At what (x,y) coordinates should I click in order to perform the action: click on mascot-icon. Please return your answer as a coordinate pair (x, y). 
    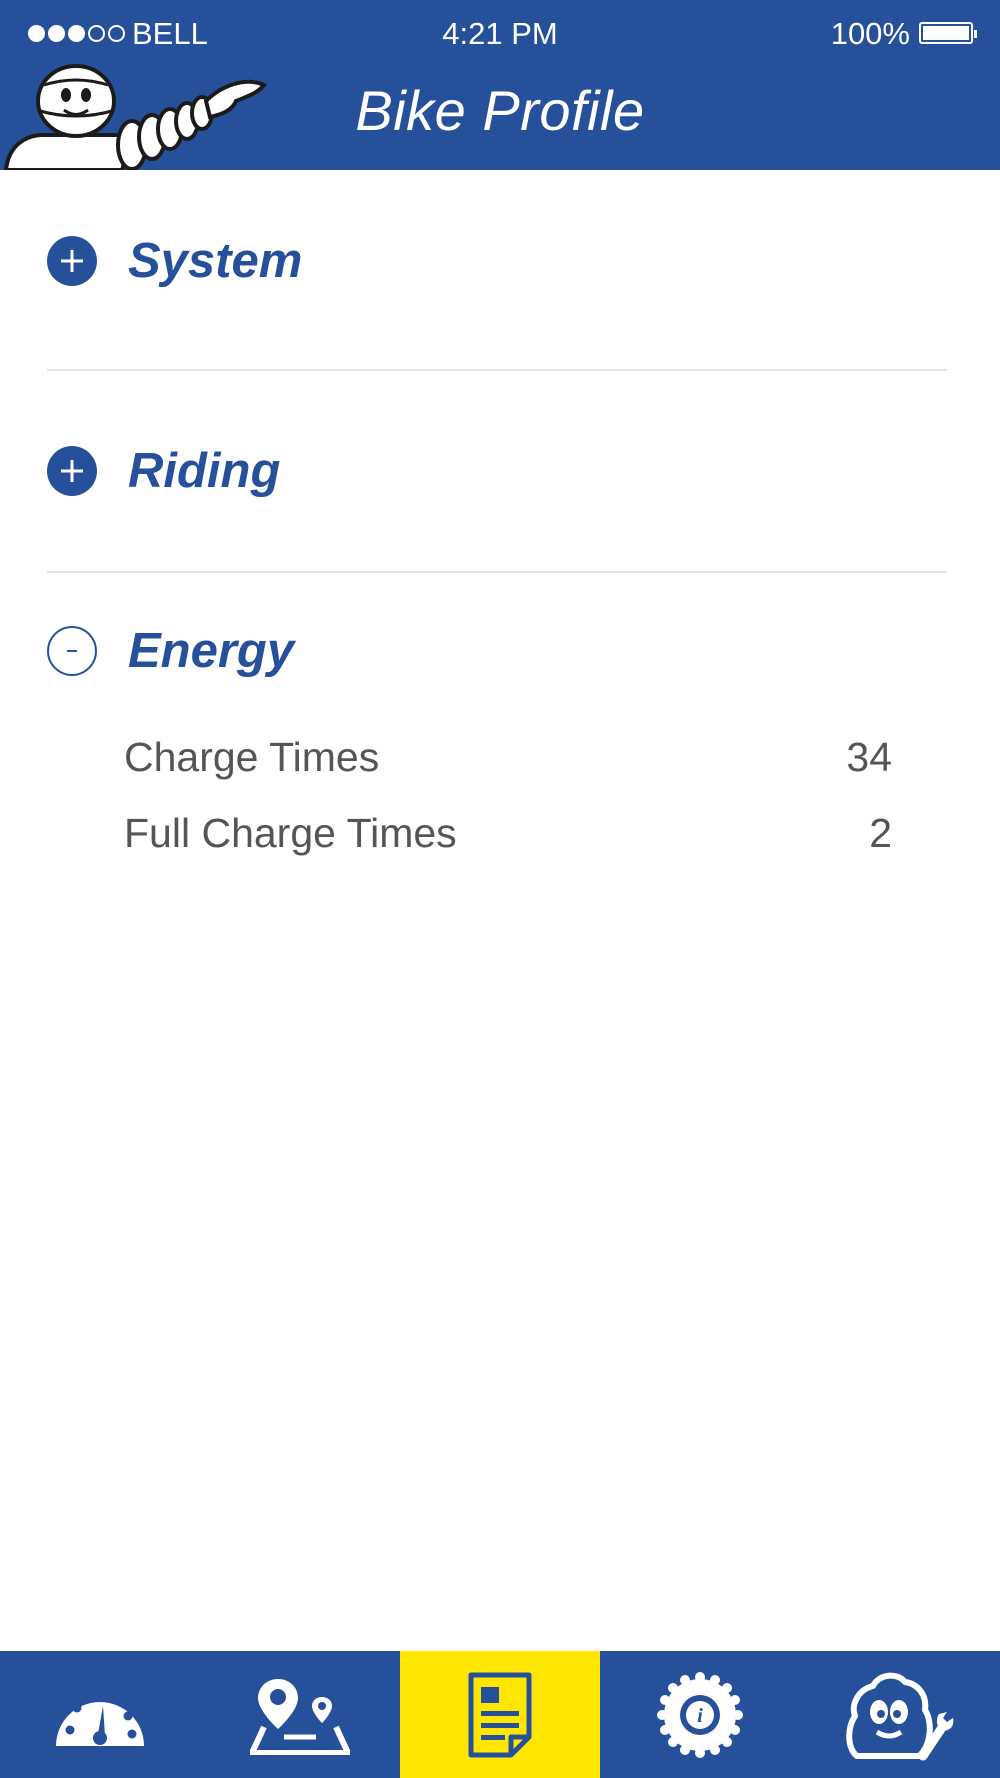
    Looking at the image, I should click on (135, 117).